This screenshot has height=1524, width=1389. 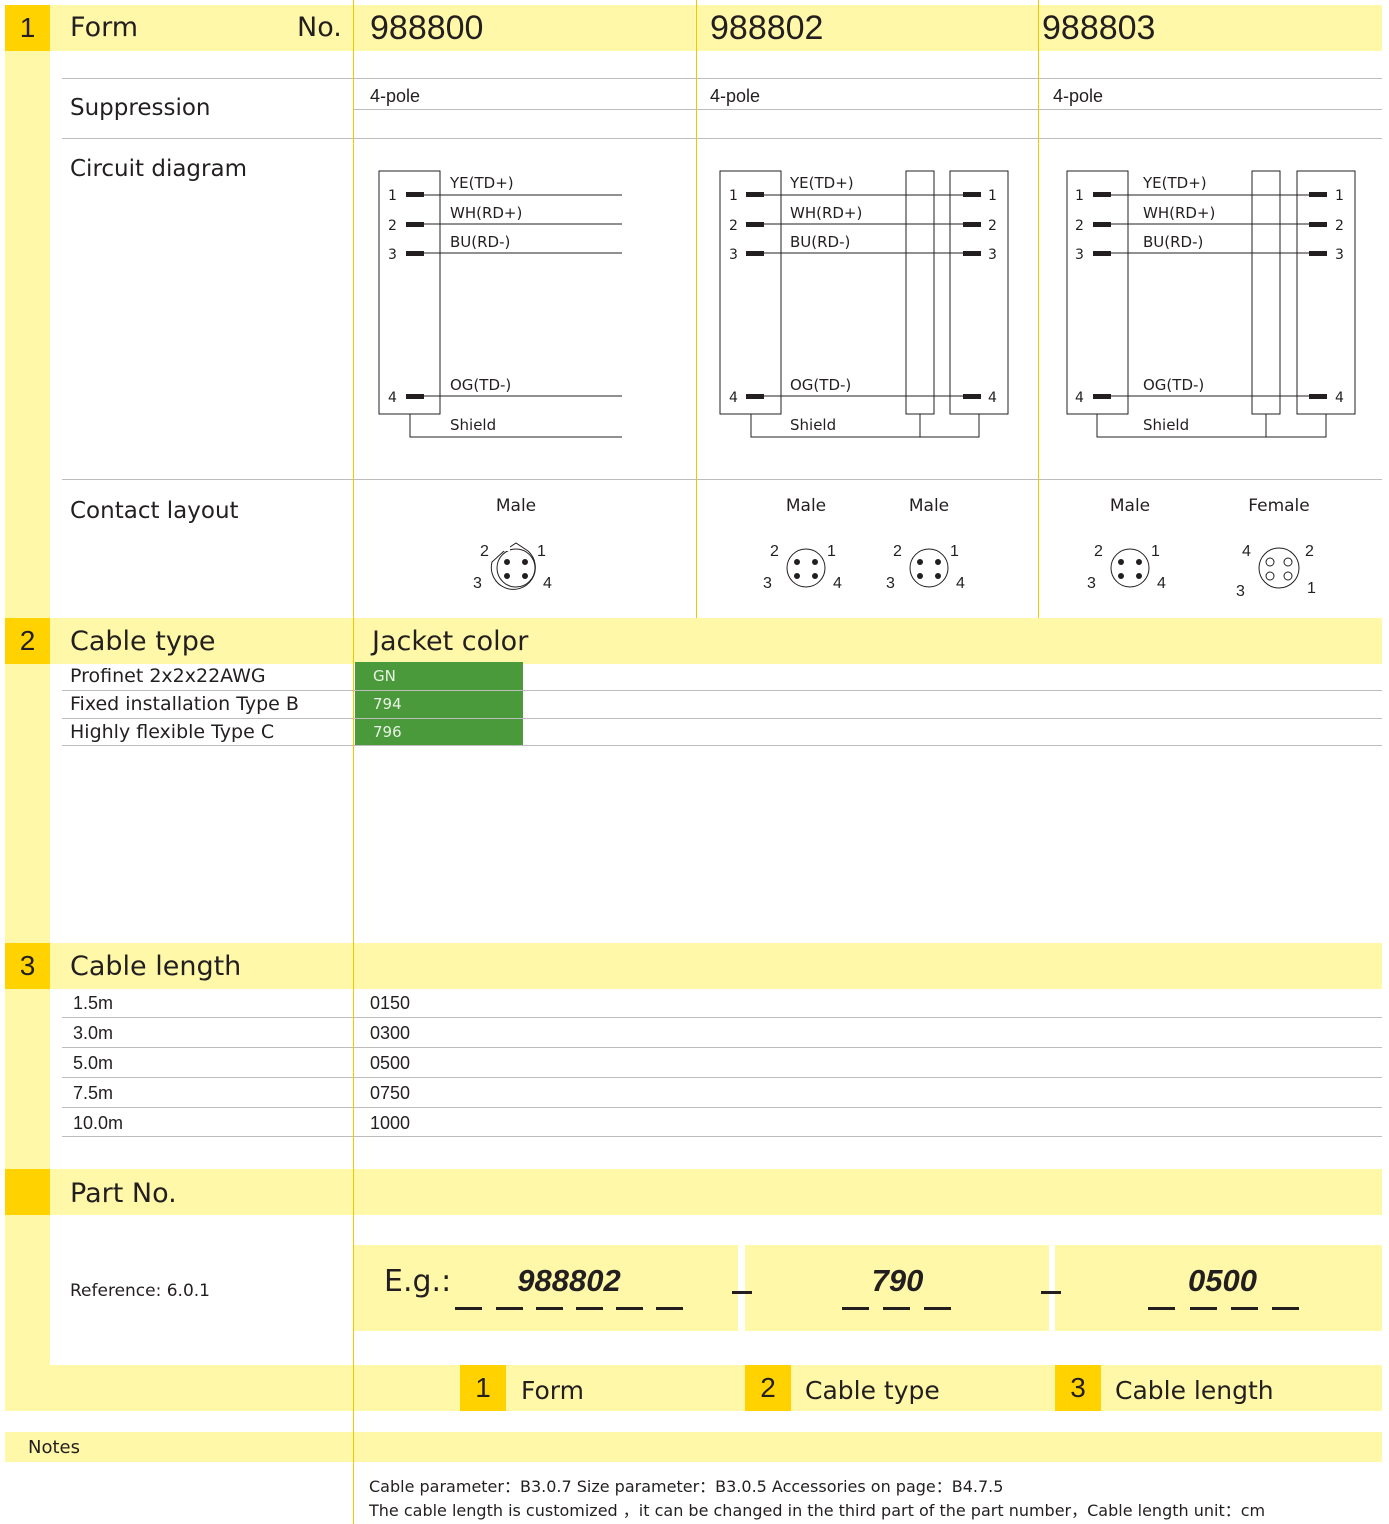 What do you see at coordinates (1078, 1388) in the screenshot?
I see `legend-num-3: 3` at bounding box center [1078, 1388].